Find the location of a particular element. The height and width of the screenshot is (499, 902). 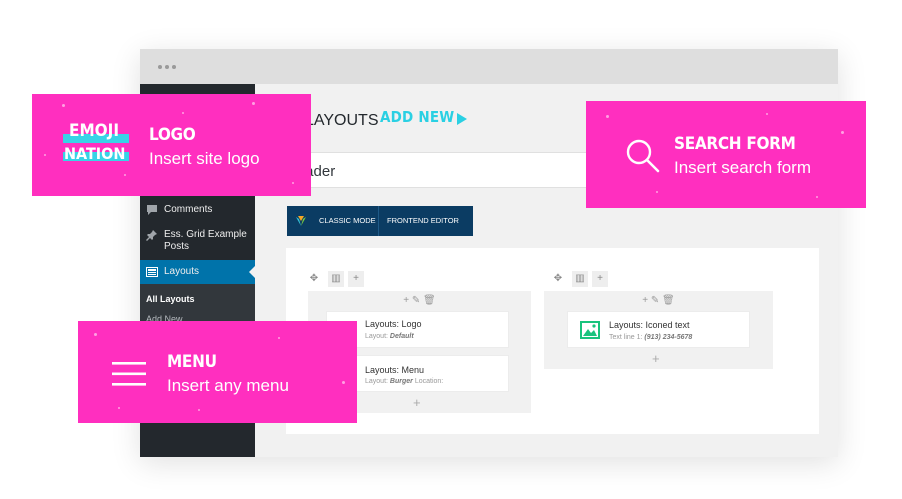

element-subtitle: Layout: Default is located at coordinates (389, 336).